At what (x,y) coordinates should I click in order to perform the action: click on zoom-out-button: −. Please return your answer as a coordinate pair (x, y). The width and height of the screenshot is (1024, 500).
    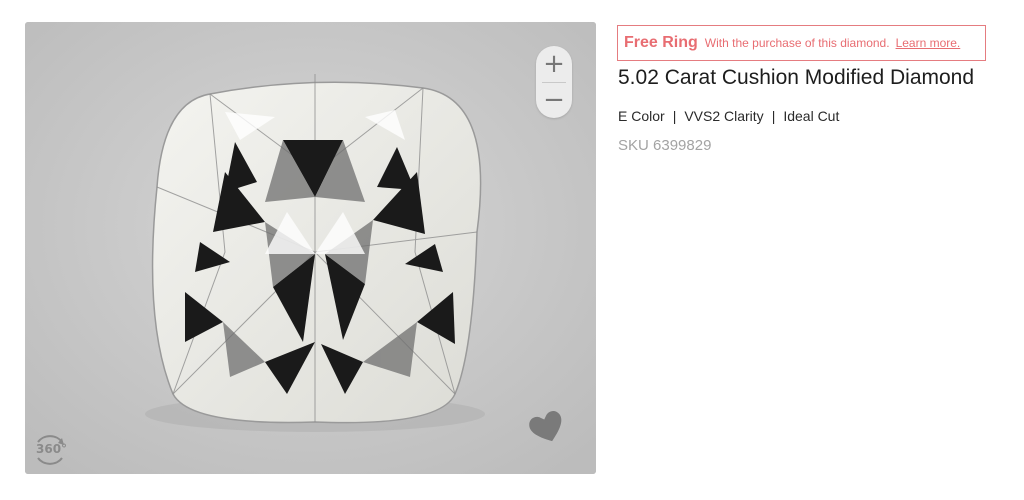
    Looking at the image, I should click on (554, 100).